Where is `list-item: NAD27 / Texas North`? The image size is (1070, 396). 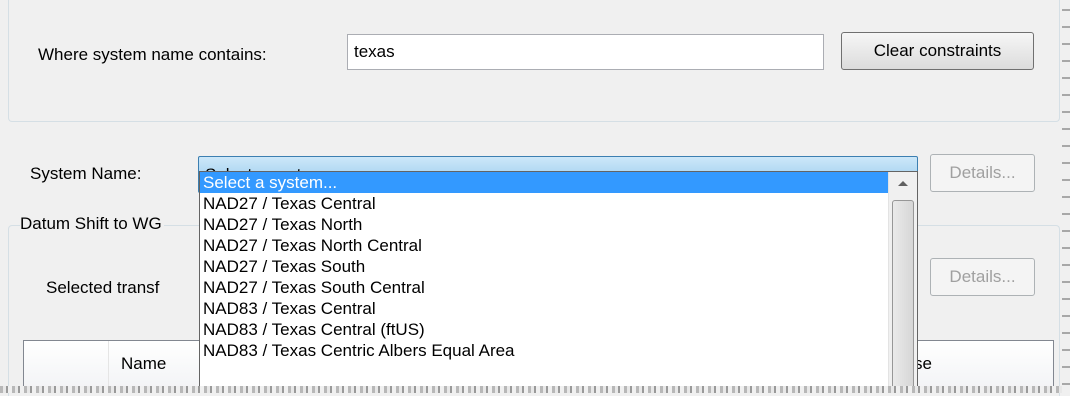
list-item: NAD27 / Texas North is located at coordinates (558, 224).